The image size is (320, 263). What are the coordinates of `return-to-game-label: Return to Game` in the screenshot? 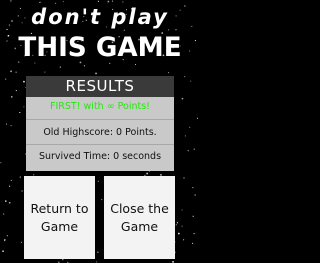 It's located at (59, 217).